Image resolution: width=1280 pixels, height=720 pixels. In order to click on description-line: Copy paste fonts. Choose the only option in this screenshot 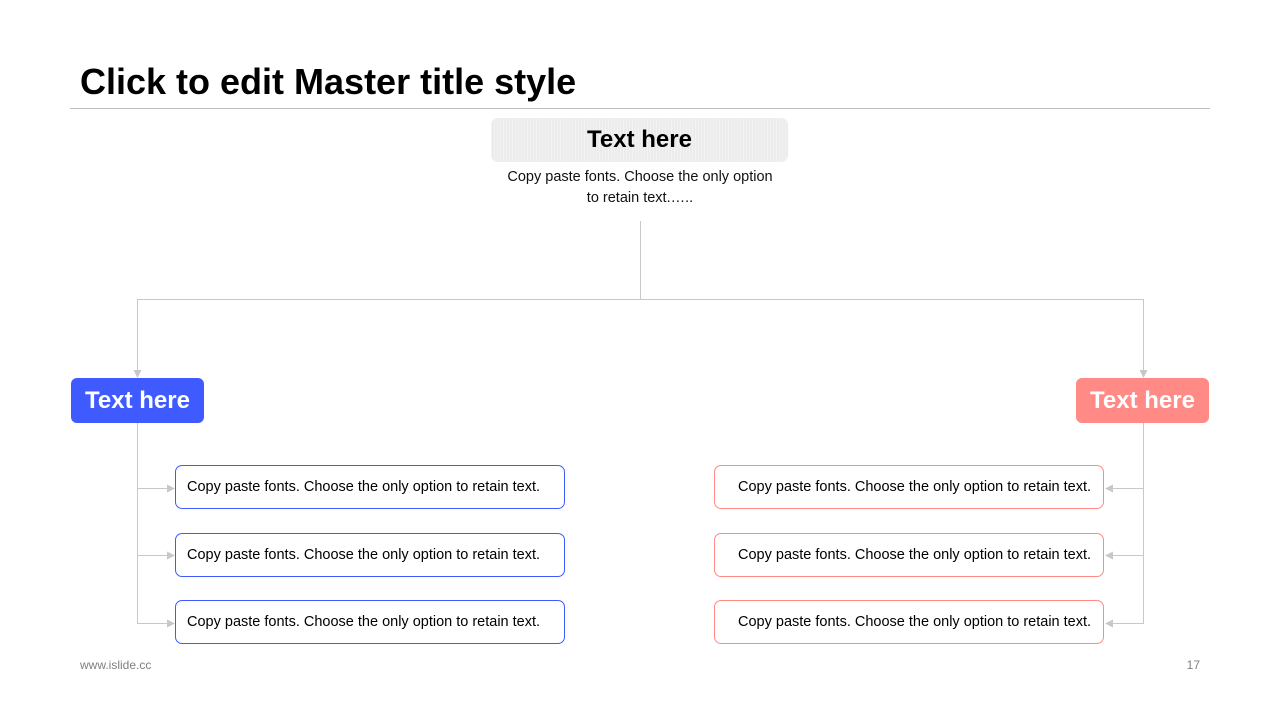, I will do `click(640, 177)`.